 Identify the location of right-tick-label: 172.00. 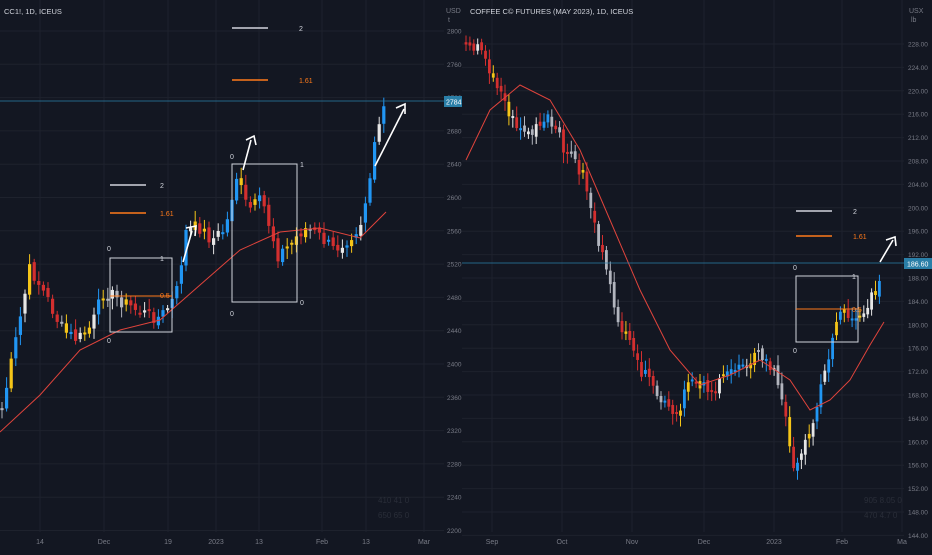
(918, 372).